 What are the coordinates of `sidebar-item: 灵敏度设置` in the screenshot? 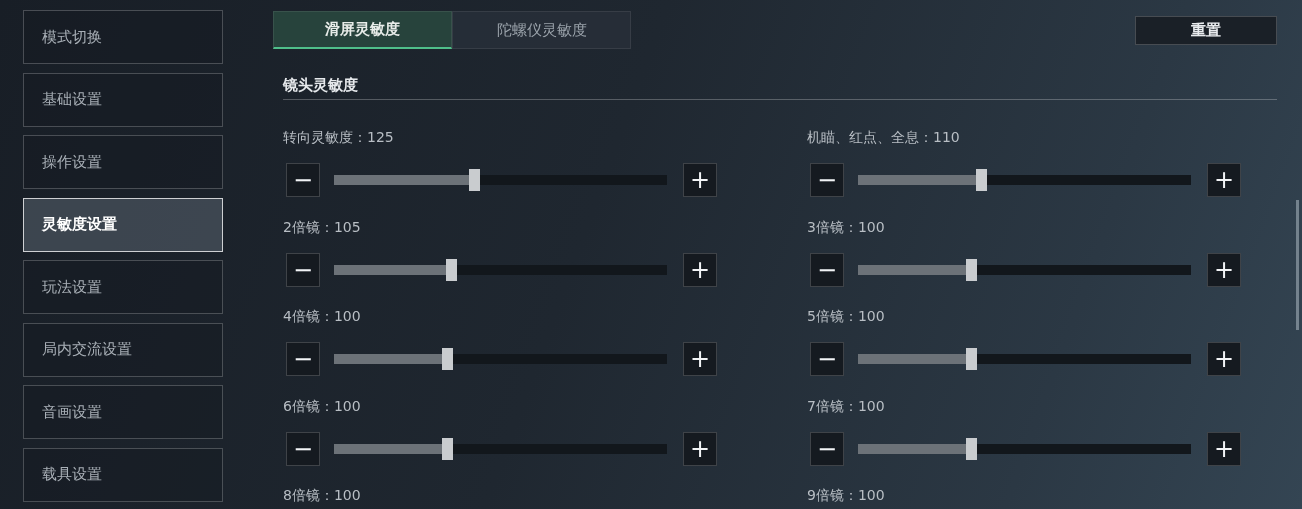 It's located at (123, 224).